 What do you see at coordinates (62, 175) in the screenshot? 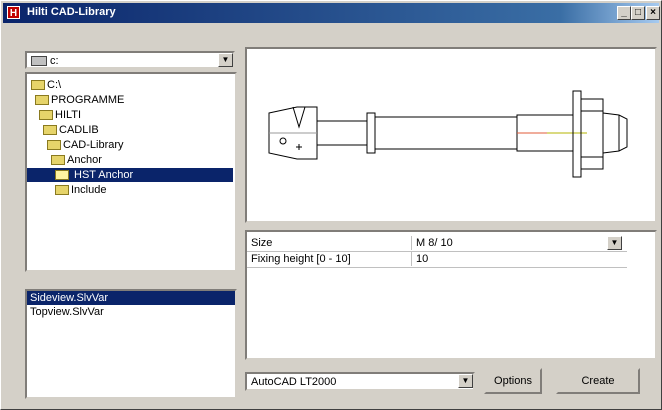
I see `open-folder-icon` at bounding box center [62, 175].